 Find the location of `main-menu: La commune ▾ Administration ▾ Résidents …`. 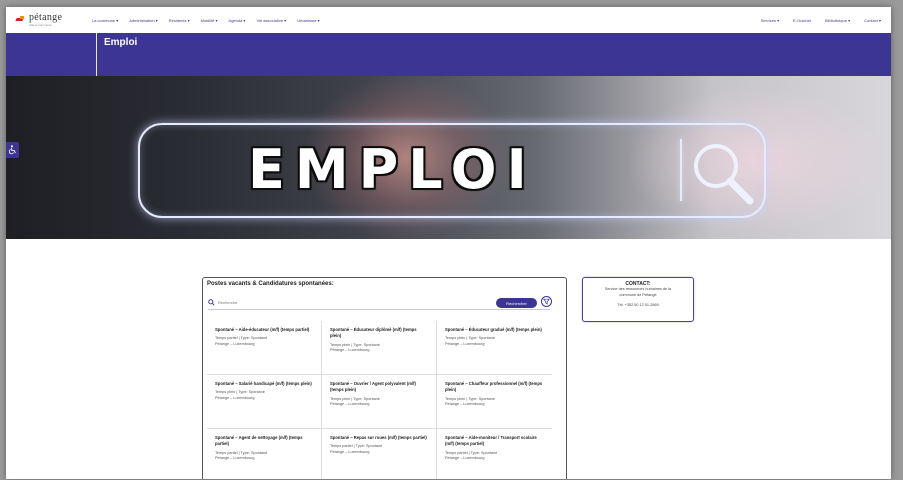

main-menu: La commune ▾ Administration ▾ Résidents … is located at coordinates (211, 20).